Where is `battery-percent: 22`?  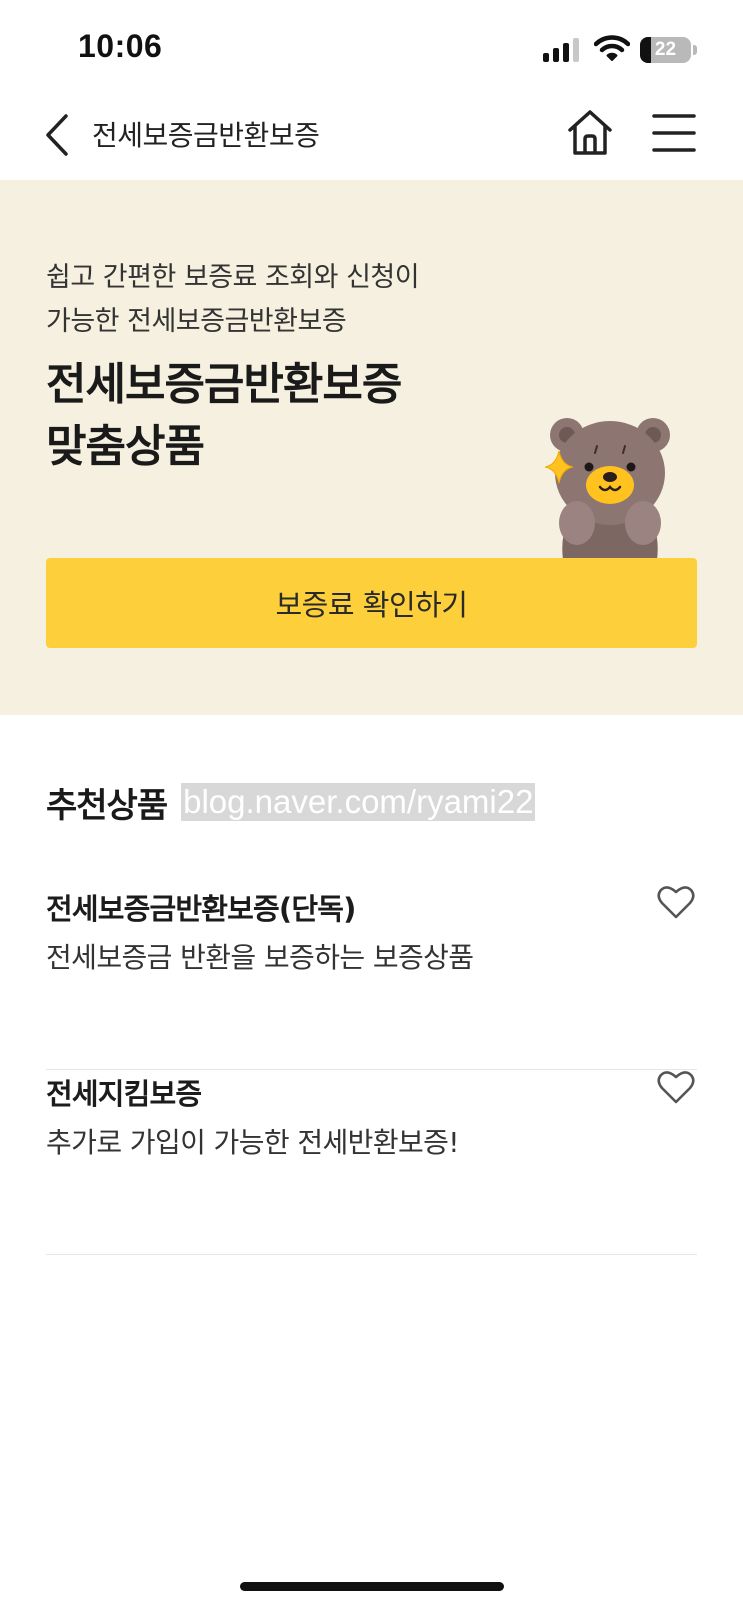
battery-percent: 22 is located at coordinates (665, 49).